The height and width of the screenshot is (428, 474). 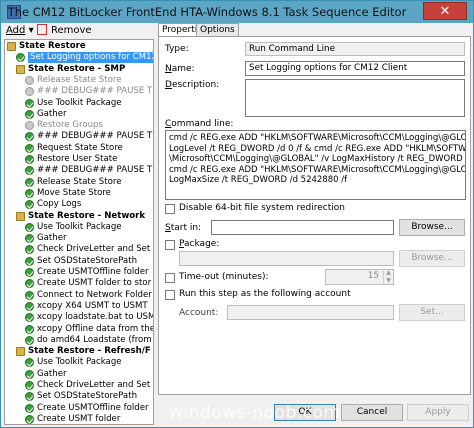 I want to click on remove-button: Remove, so click(x=71, y=30).